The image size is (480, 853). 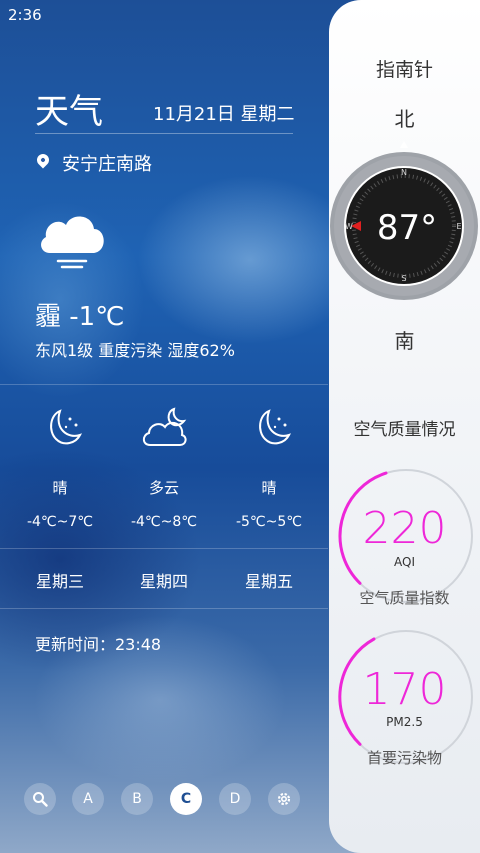 What do you see at coordinates (404, 722) in the screenshot?
I see `pm25-unit: PM2.5` at bounding box center [404, 722].